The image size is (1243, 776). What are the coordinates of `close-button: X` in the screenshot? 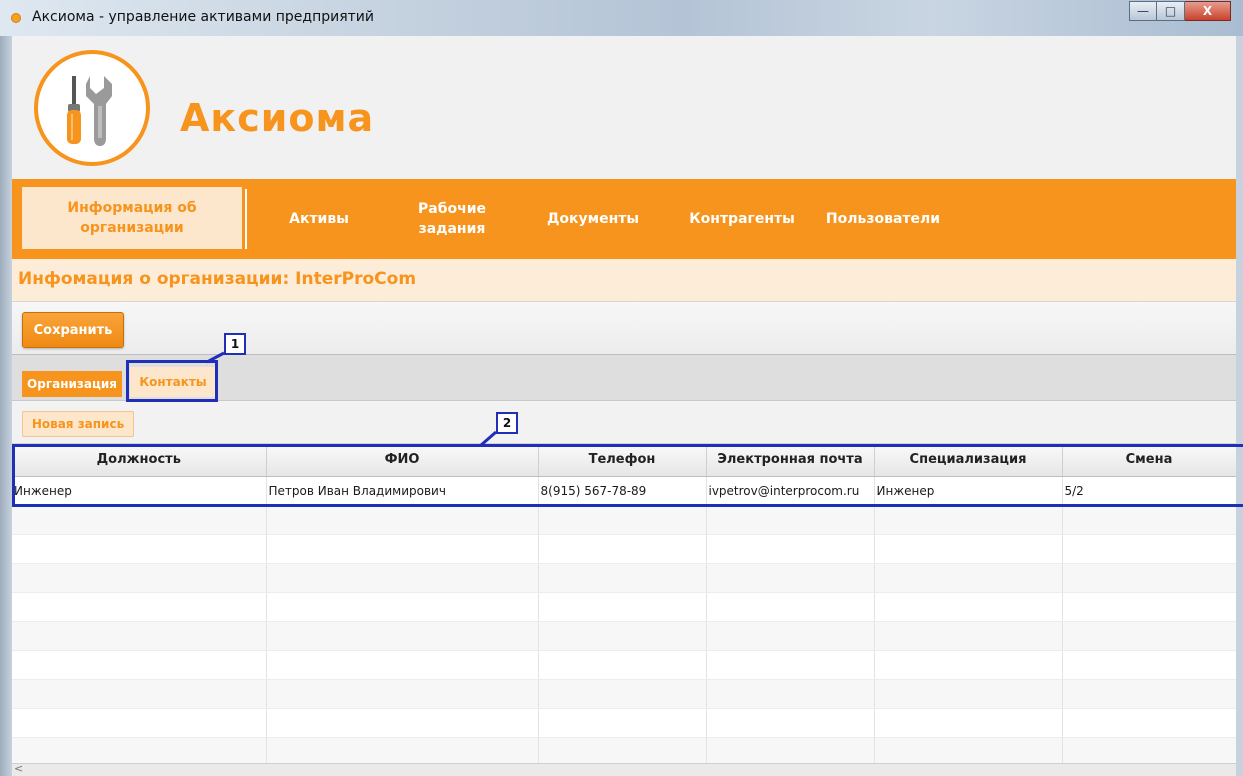 It's located at (1208, 11).